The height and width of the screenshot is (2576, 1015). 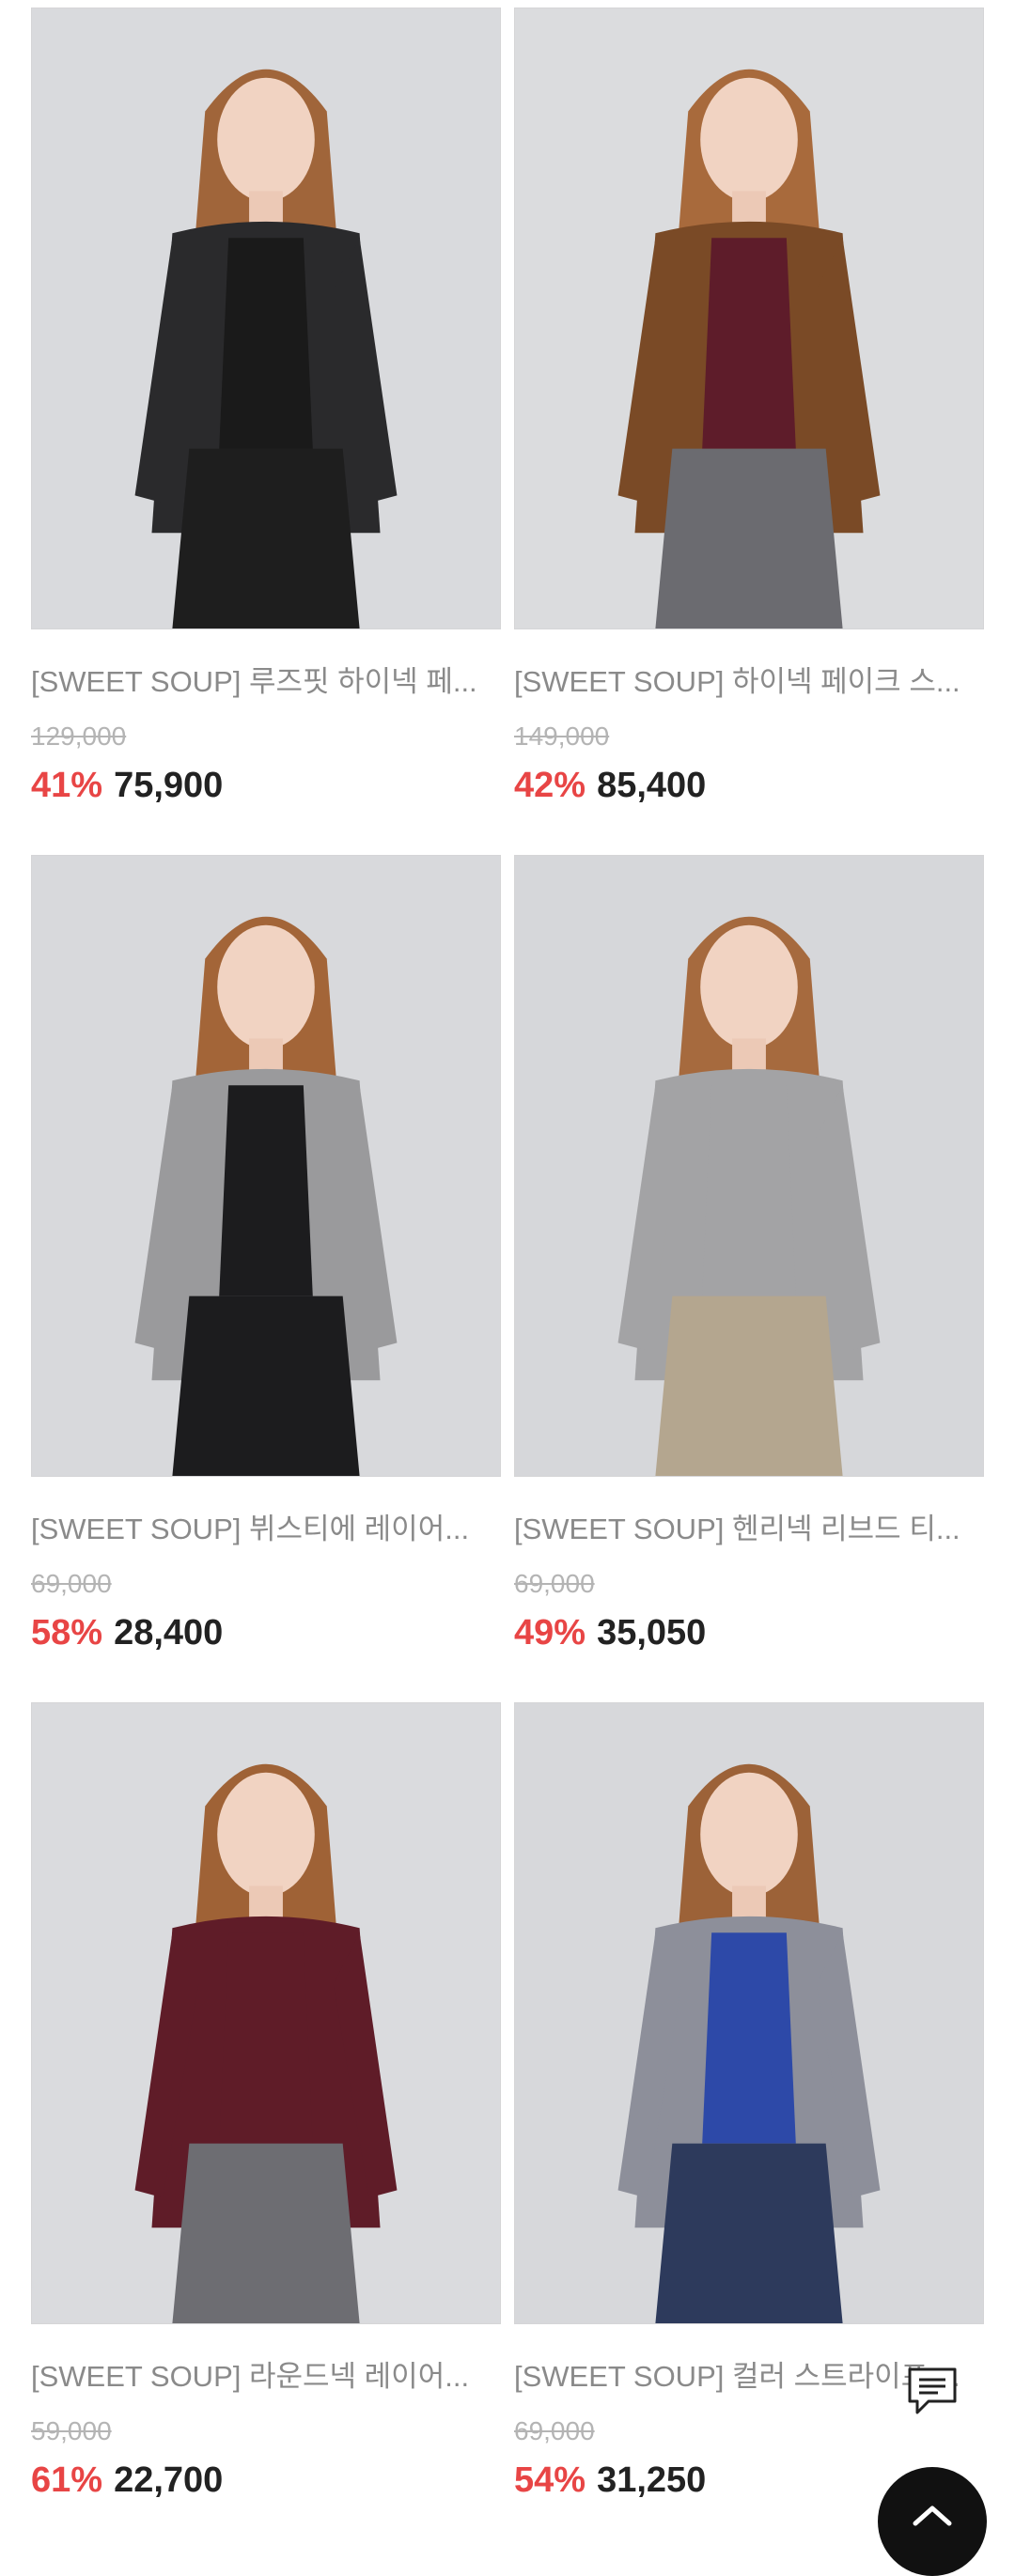 What do you see at coordinates (67, 786) in the screenshot?
I see `discount-rate: 41%` at bounding box center [67, 786].